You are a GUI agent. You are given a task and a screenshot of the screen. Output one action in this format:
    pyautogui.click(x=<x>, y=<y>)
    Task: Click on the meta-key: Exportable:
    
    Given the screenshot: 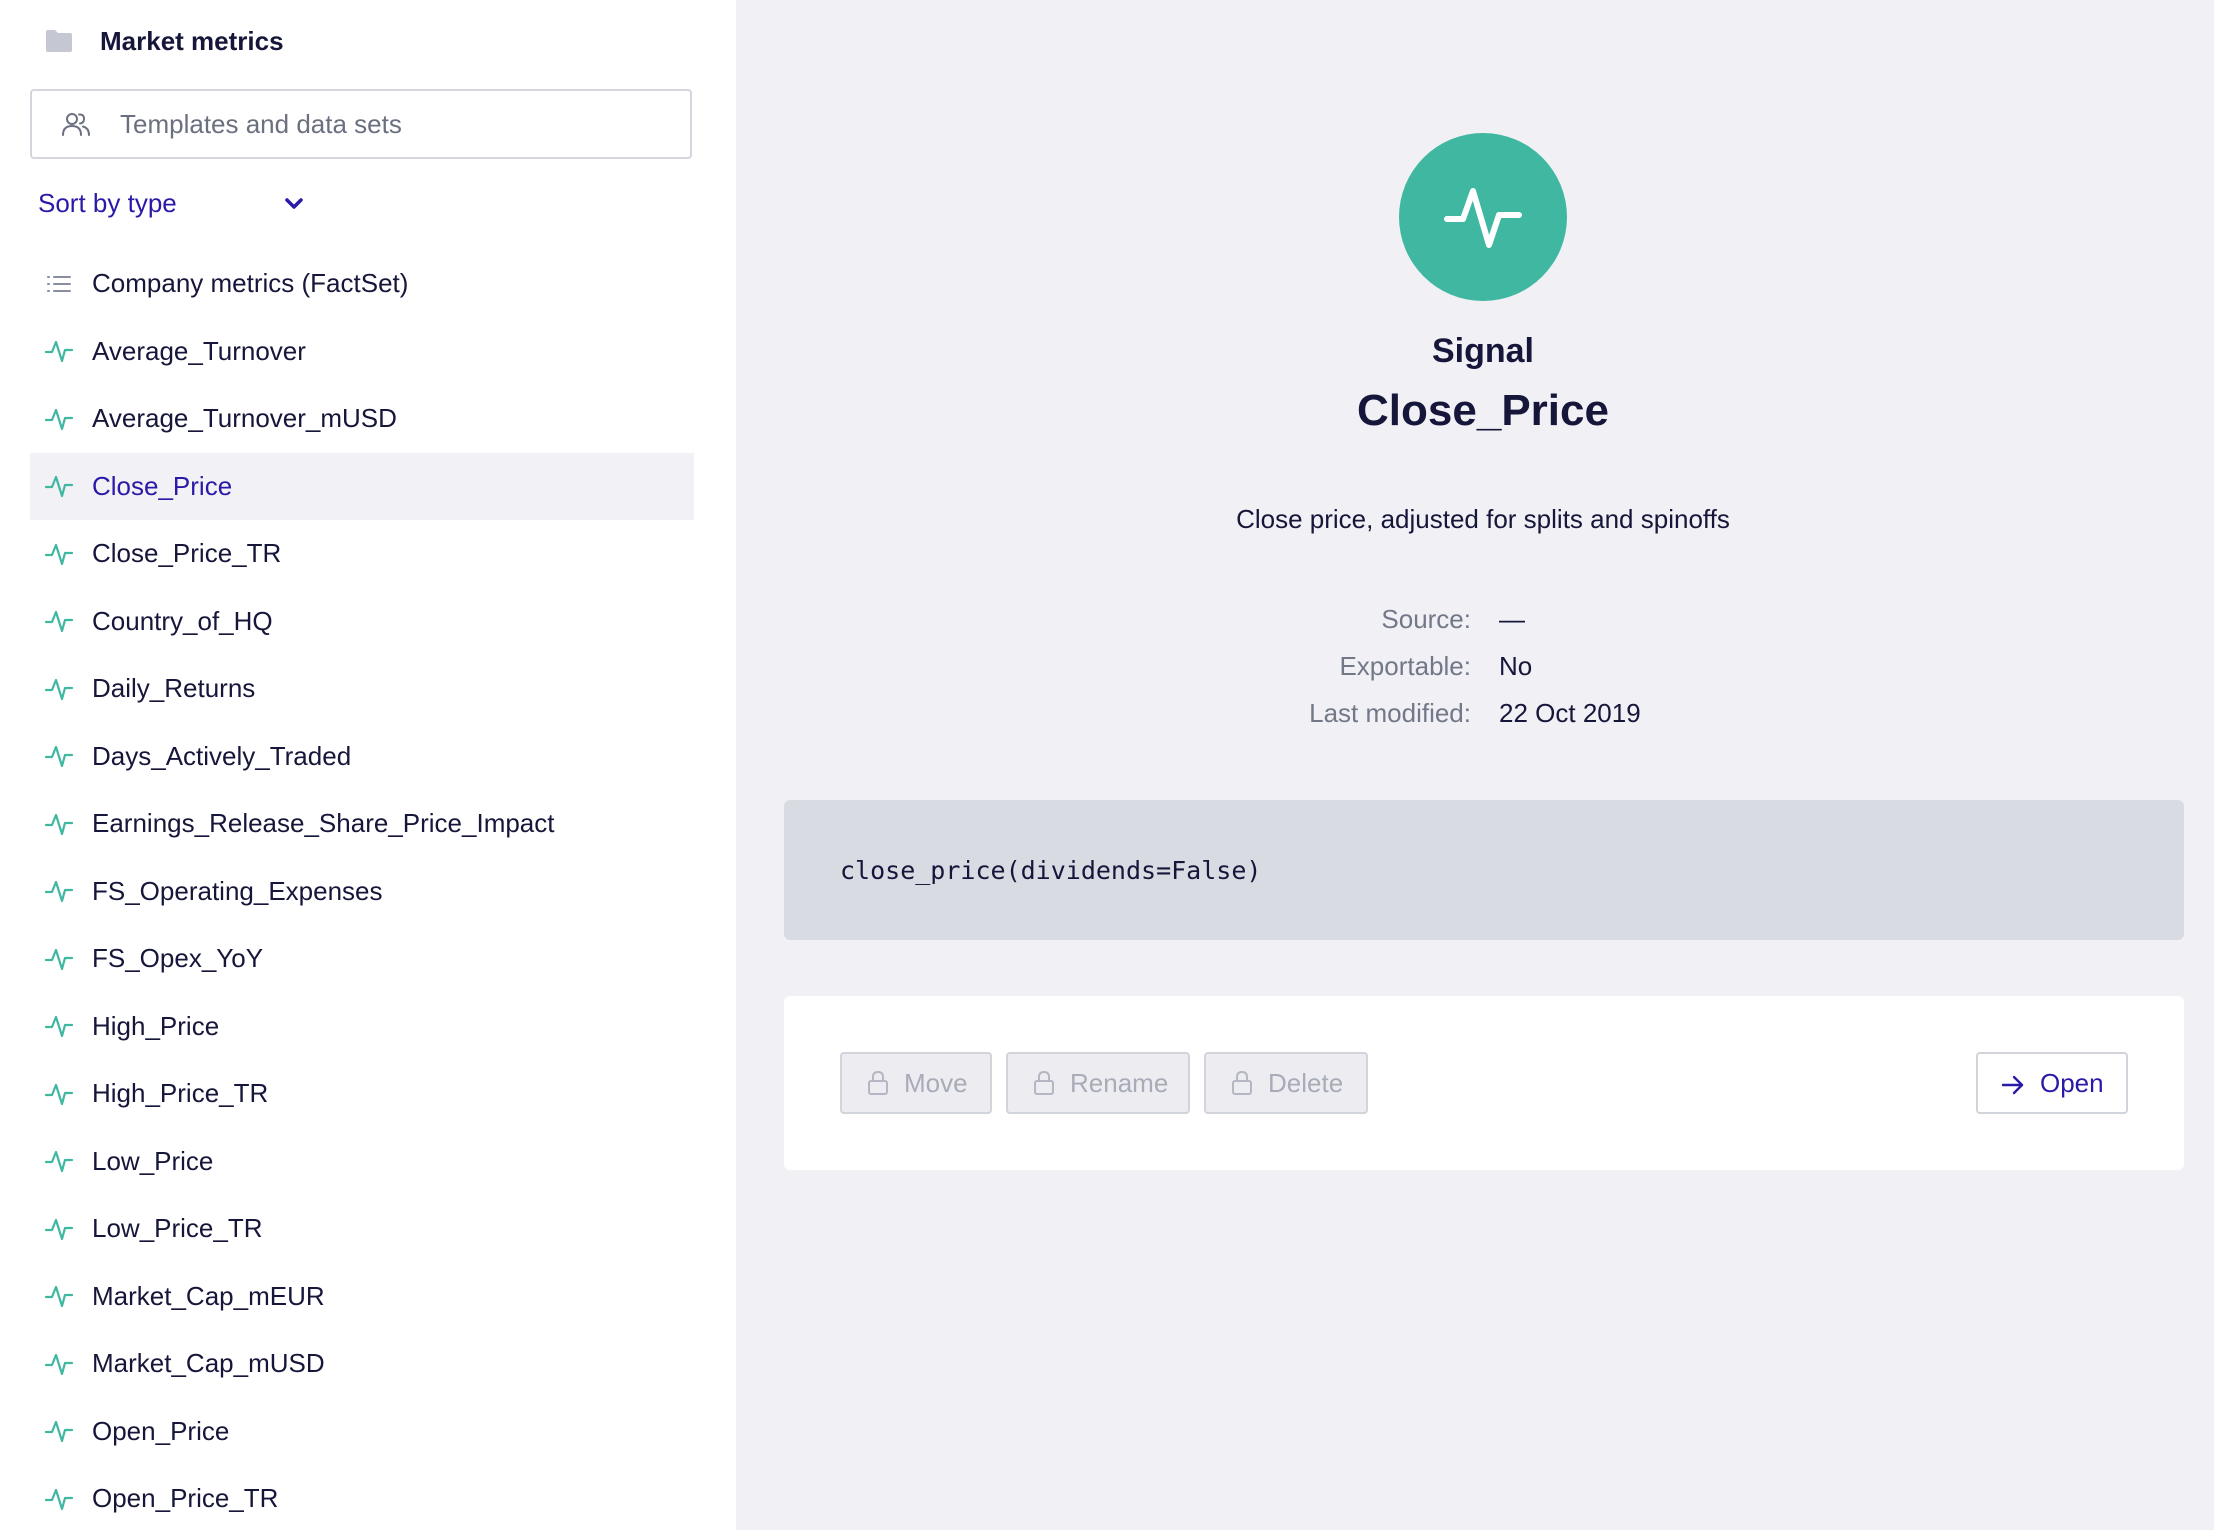 What is the action you would take?
    pyautogui.click(x=1405, y=666)
    